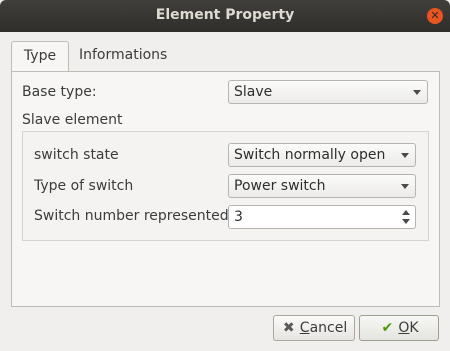 The image size is (450, 351). What do you see at coordinates (253, 92) in the screenshot?
I see `base-type-value: Slave` at bounding box center [253, 92].